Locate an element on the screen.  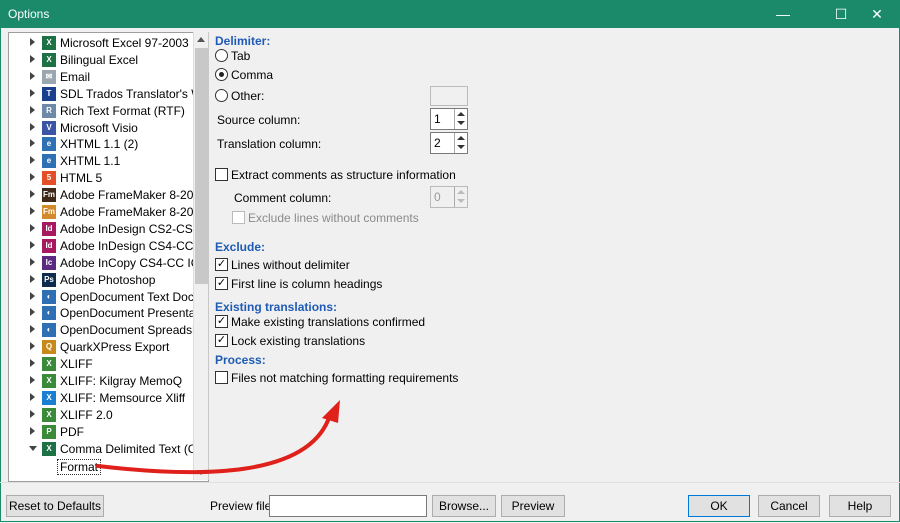
tree-scrollbar is located at coordinates (201, 256).